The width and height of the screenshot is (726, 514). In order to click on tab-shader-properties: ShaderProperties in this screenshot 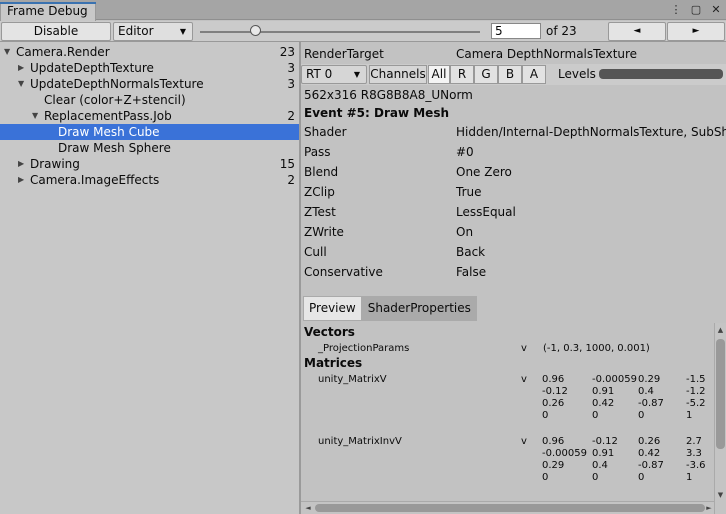, I will do `click(419, 308)`.